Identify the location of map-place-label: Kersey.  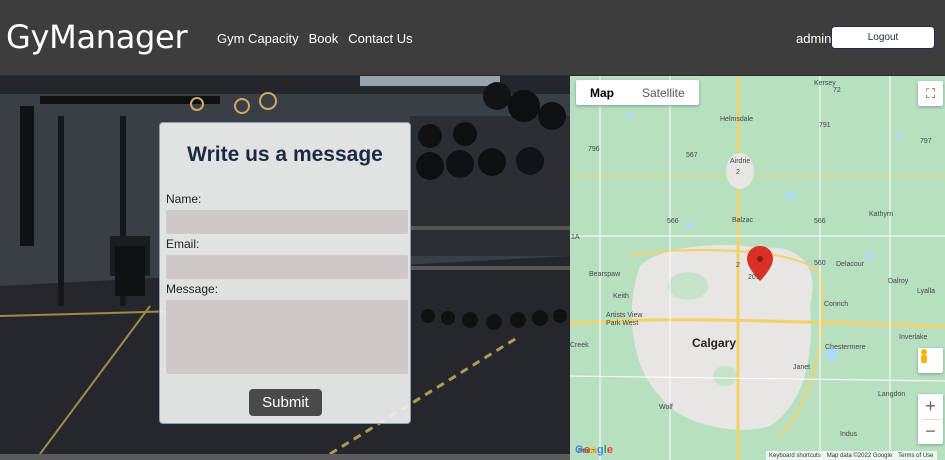
(825, 83).